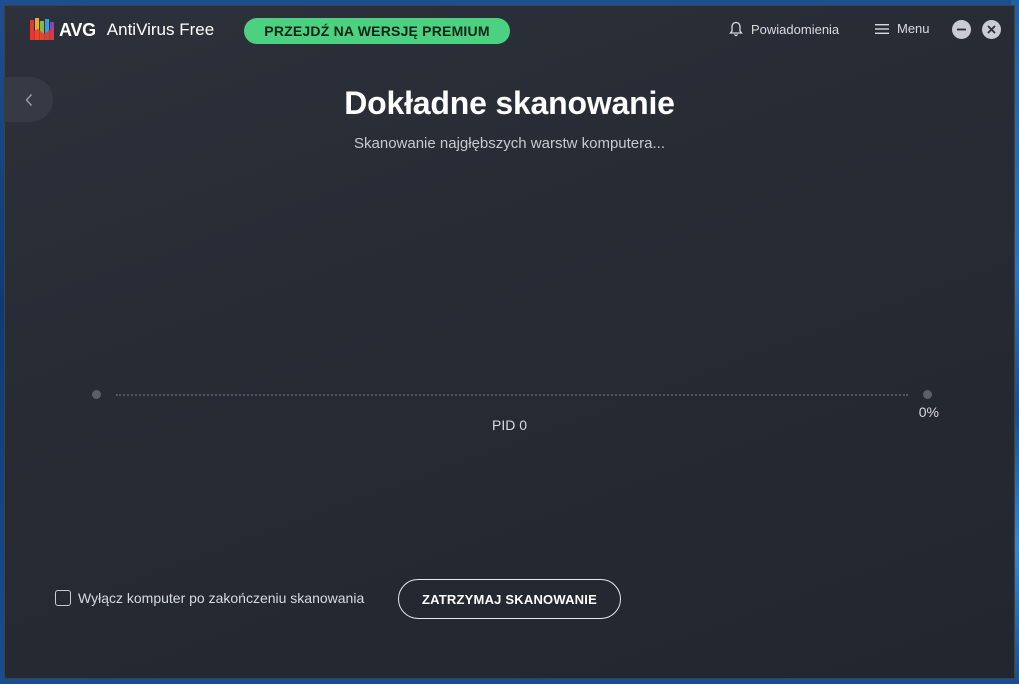  I want to click on progress-track, so click(512, 395).